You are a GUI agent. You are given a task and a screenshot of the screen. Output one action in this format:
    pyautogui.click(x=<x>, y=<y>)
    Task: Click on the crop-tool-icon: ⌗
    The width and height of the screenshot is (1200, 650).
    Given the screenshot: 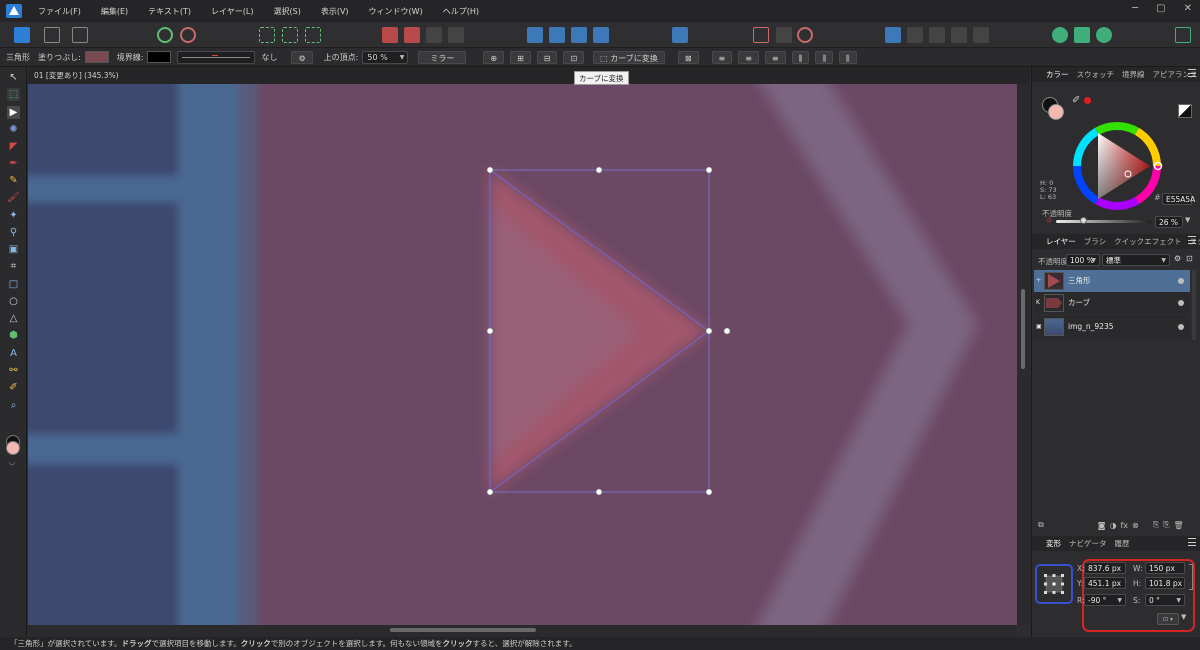 What is the action you would take?
    pyautogui.click(x=13, y=266)
    